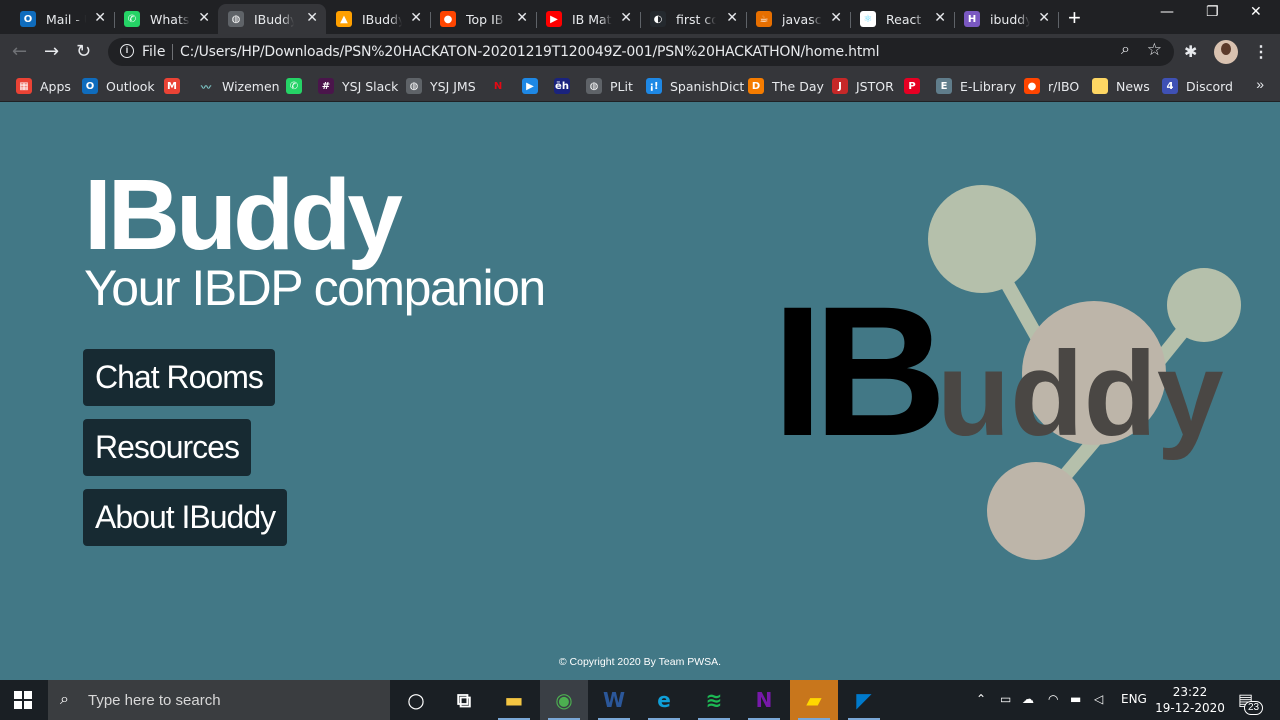 This screenshot has height=720, width=1280. Describe the element at coordinates (483, 19) in the screenshot. I see `browser-tab: ● Top IB F ✕` at that location.